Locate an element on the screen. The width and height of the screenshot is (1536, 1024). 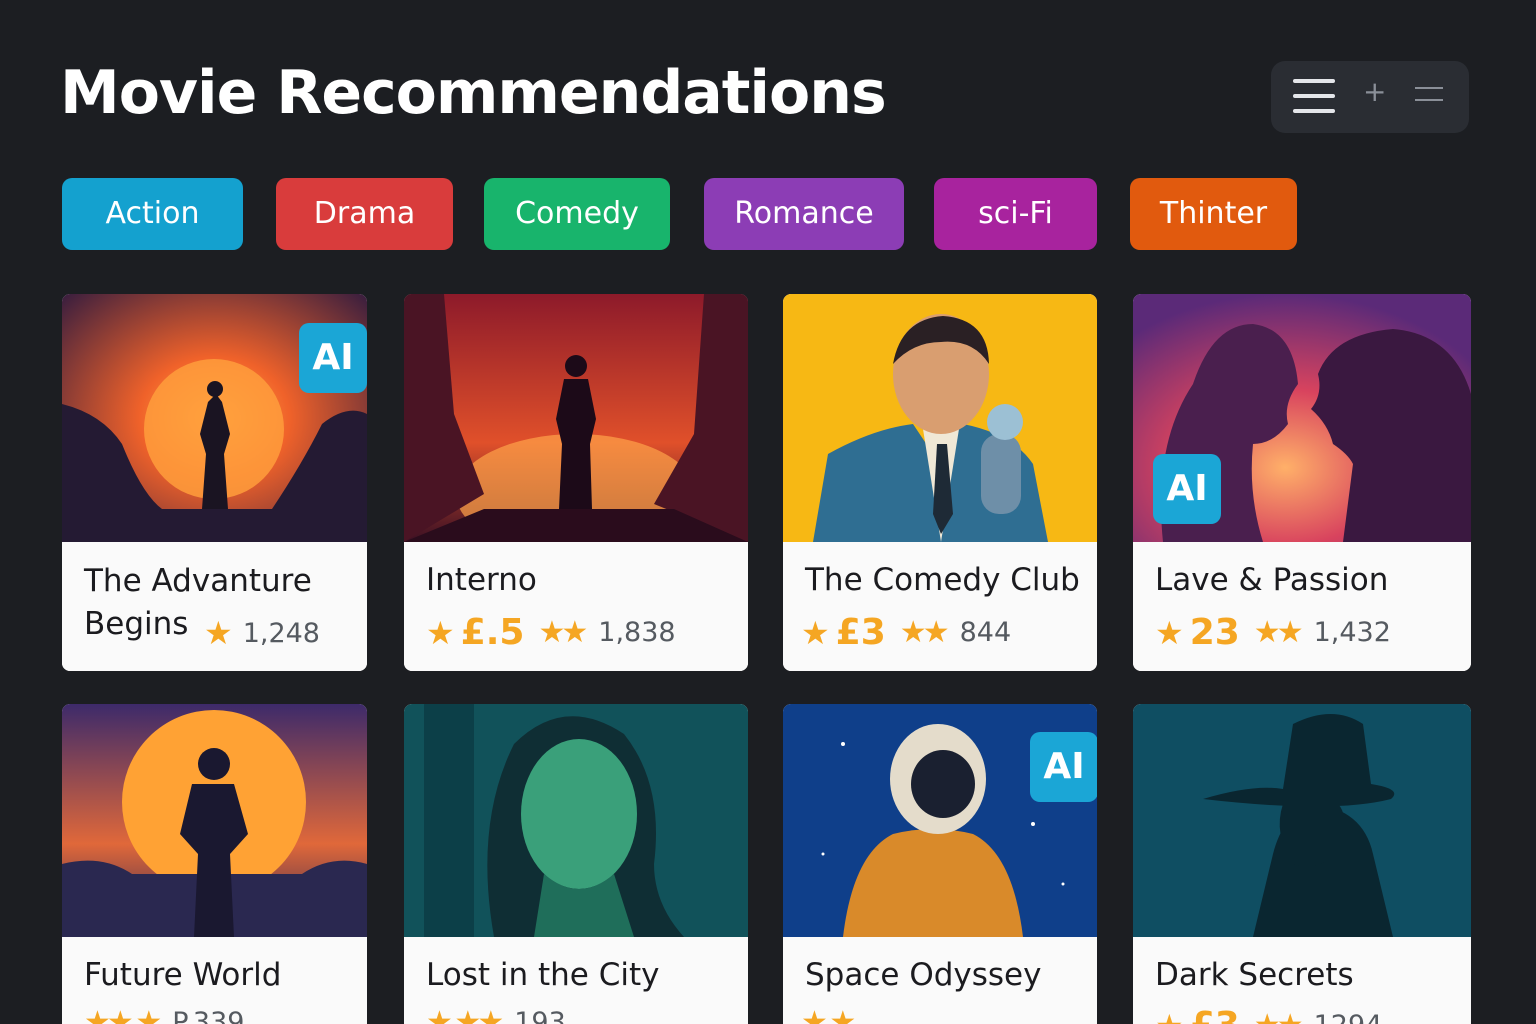
movie-card: The Comedy Club ★ £3 ★★ 844 is located at coordinates (940, 482).